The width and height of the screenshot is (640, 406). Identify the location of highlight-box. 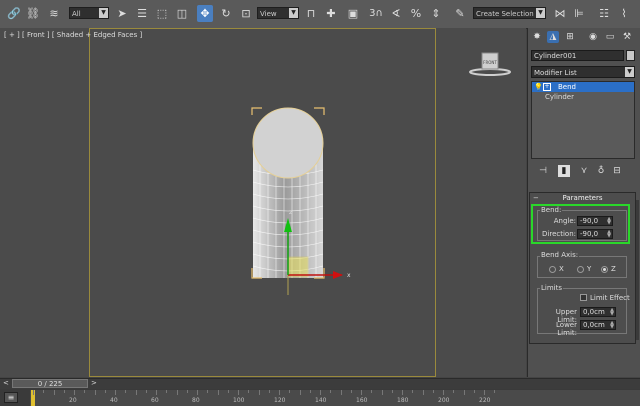
(580, 224).